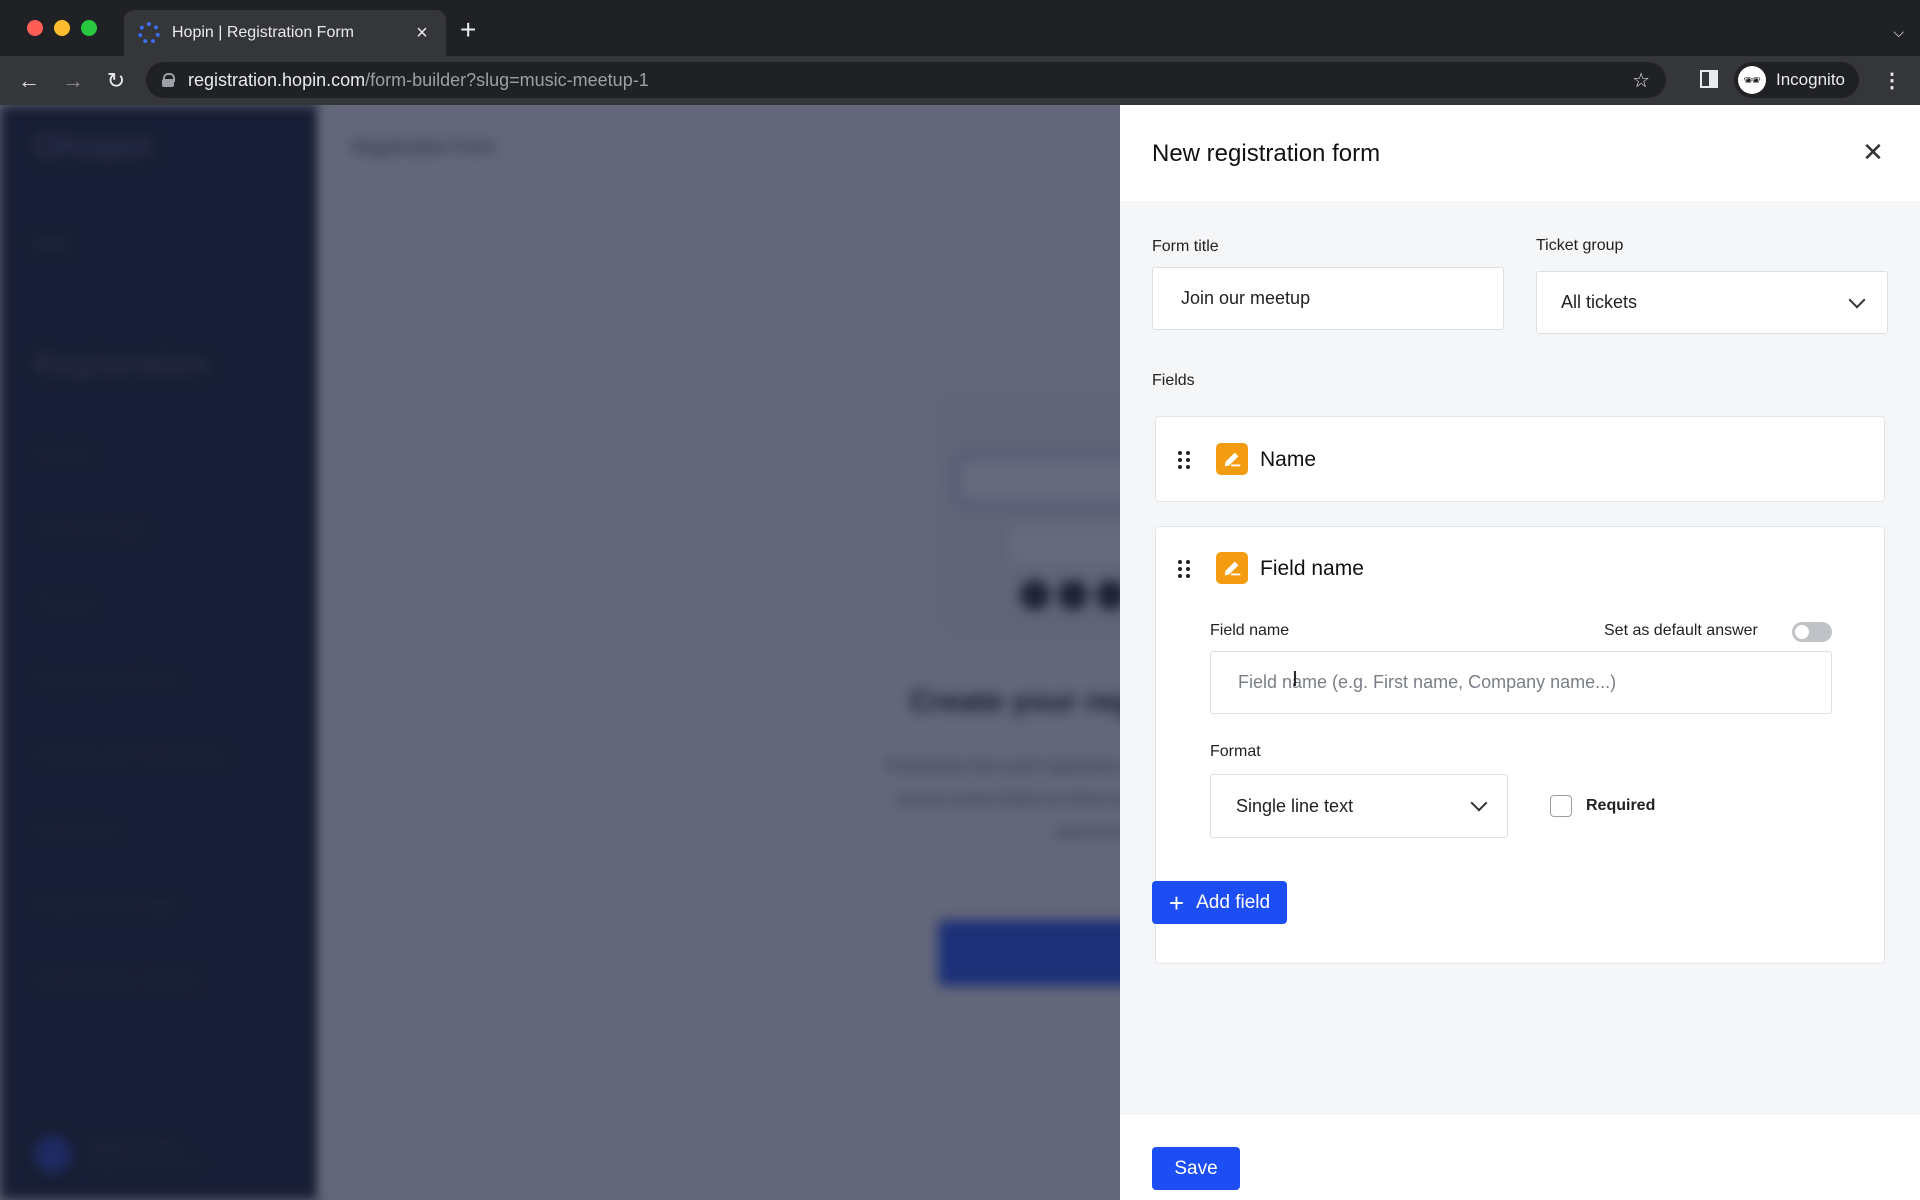 This screenshot has width=1920, height=1200. What do you see at coordinates (1580, 245) in the screenshot?
I see `ticket-group-label: Ticket group` at bounding box center [1580, 245].